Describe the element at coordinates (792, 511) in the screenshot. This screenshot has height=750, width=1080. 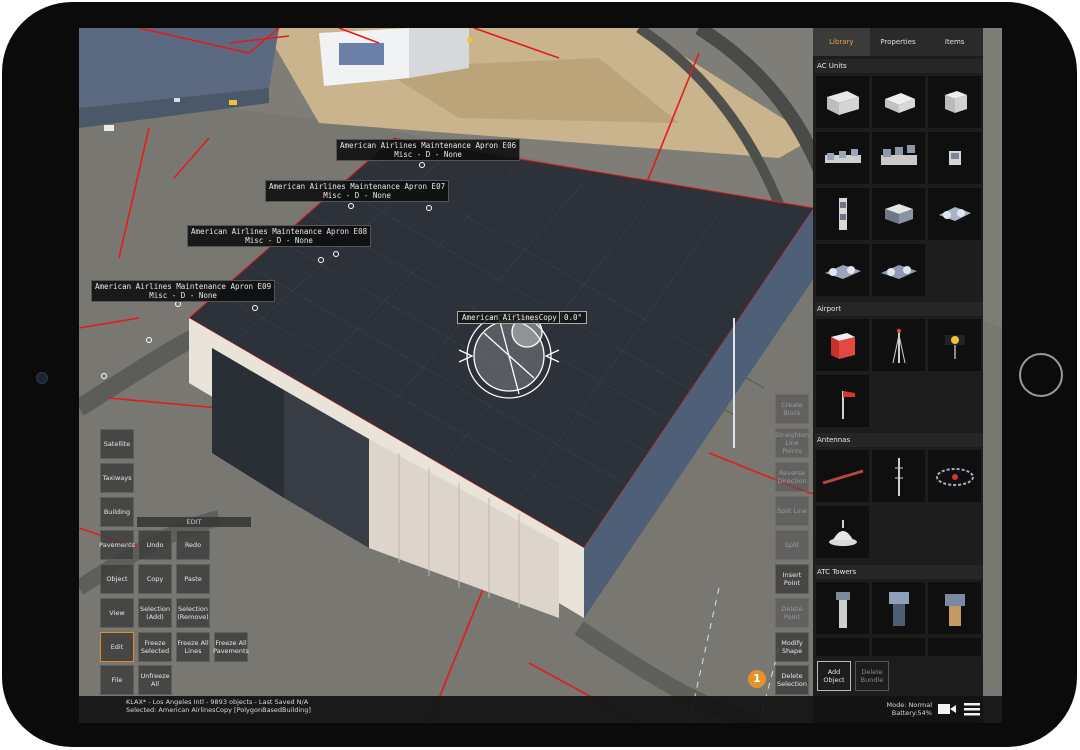
I see `split-line-button: Split Line` at that location.